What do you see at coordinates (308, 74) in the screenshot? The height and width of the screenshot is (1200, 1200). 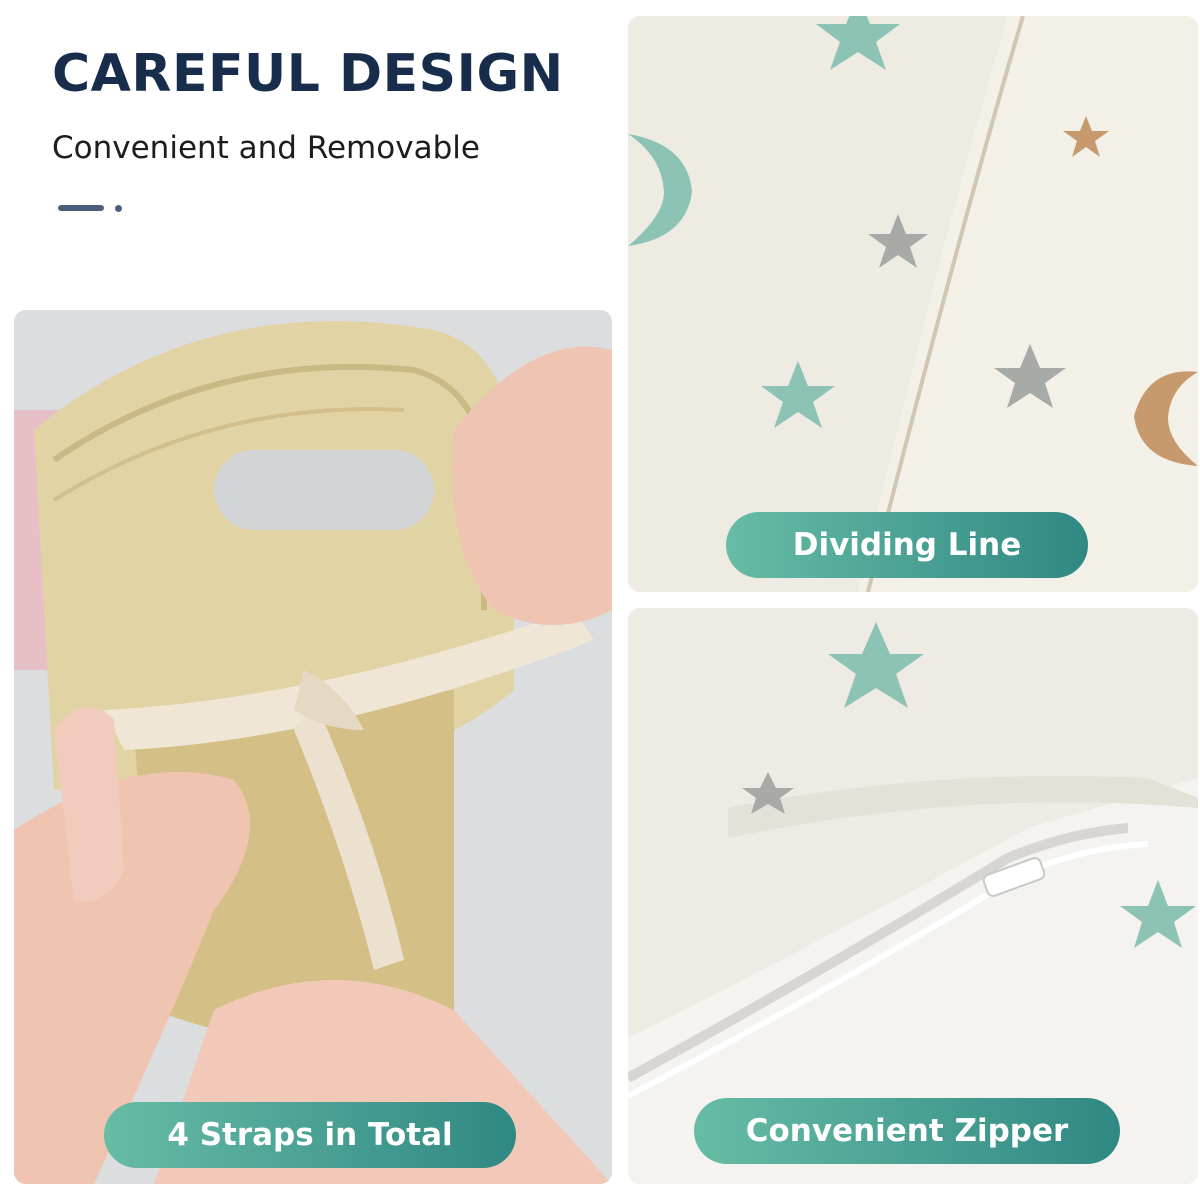 I see `page-title: CAREFUL DESIGN` at bounding box center [308, 74].